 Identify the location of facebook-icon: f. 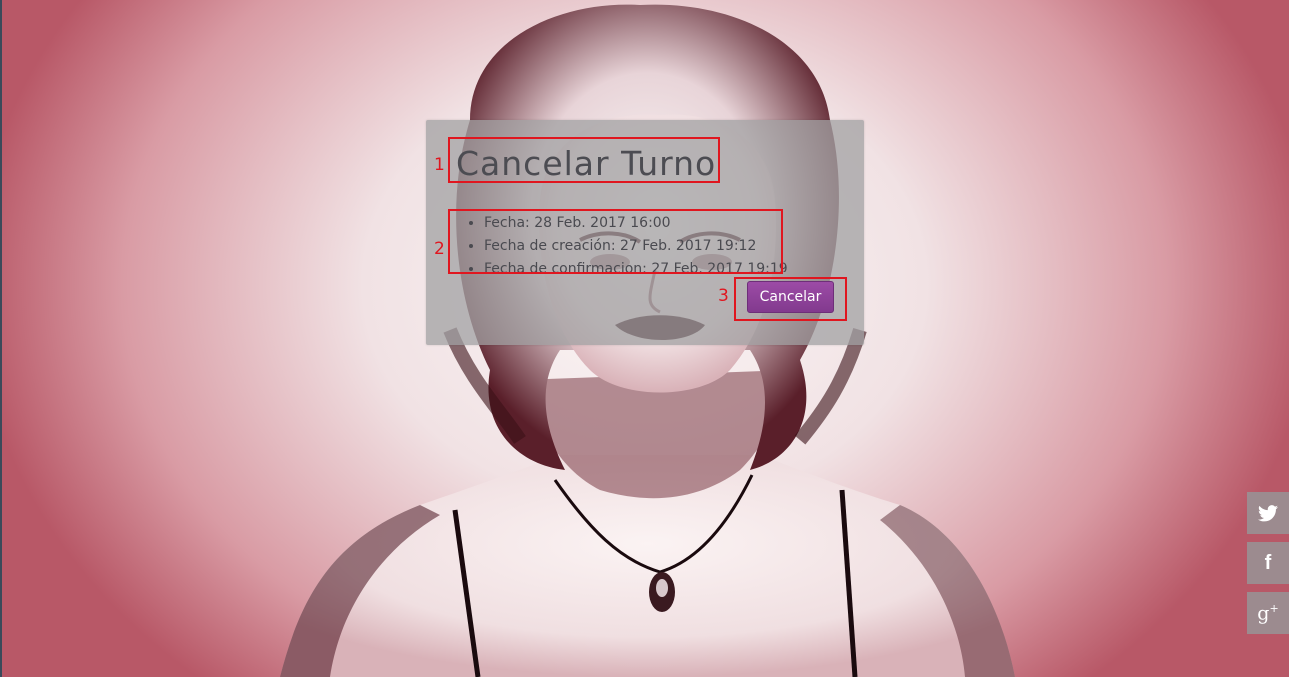
(1268, 563).